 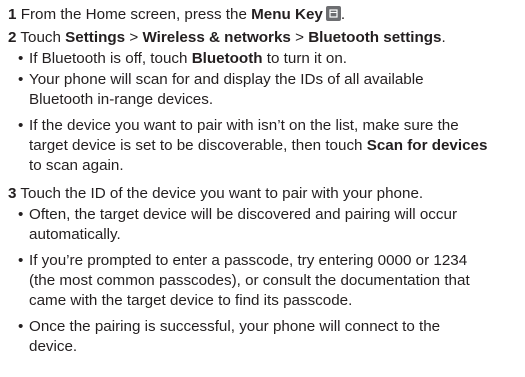 What do you see at coordinates (133, 14) in the screenshot?
I see `step-text: From the Home screen, press the` at bounding box center [133, 14].